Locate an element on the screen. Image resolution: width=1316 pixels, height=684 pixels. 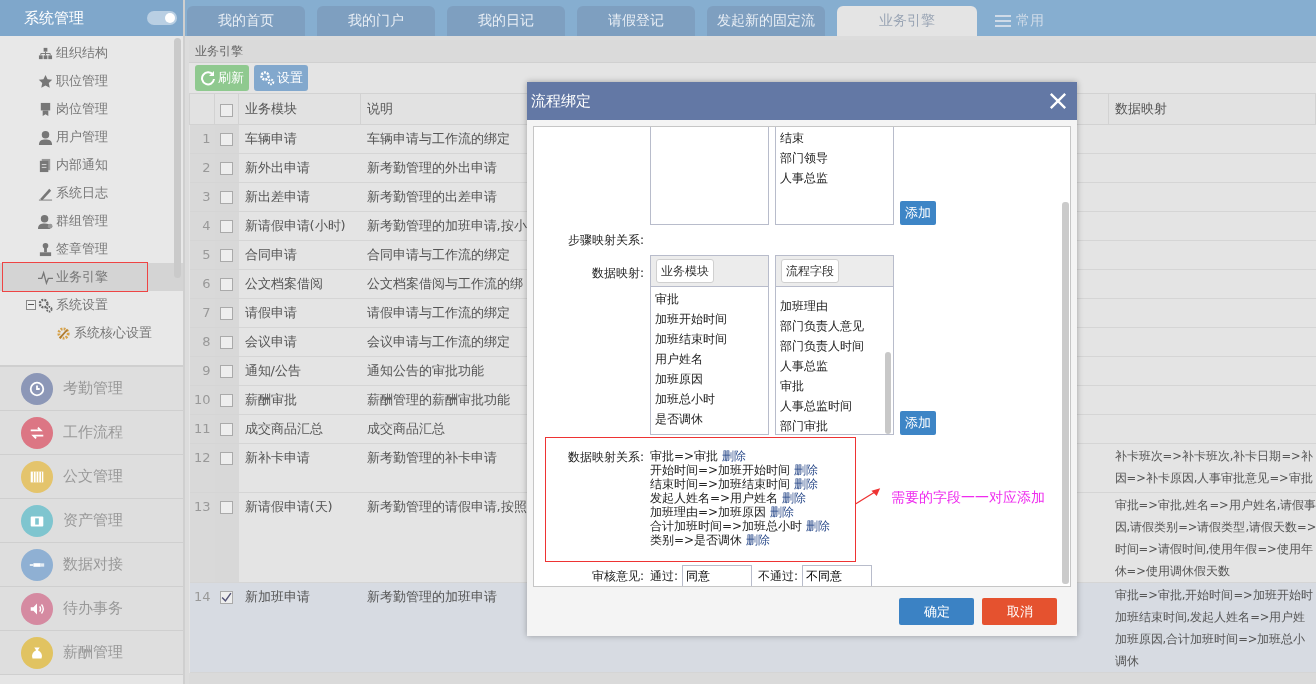
tree-item: 系统设置 is located at coordinates (91, 305).